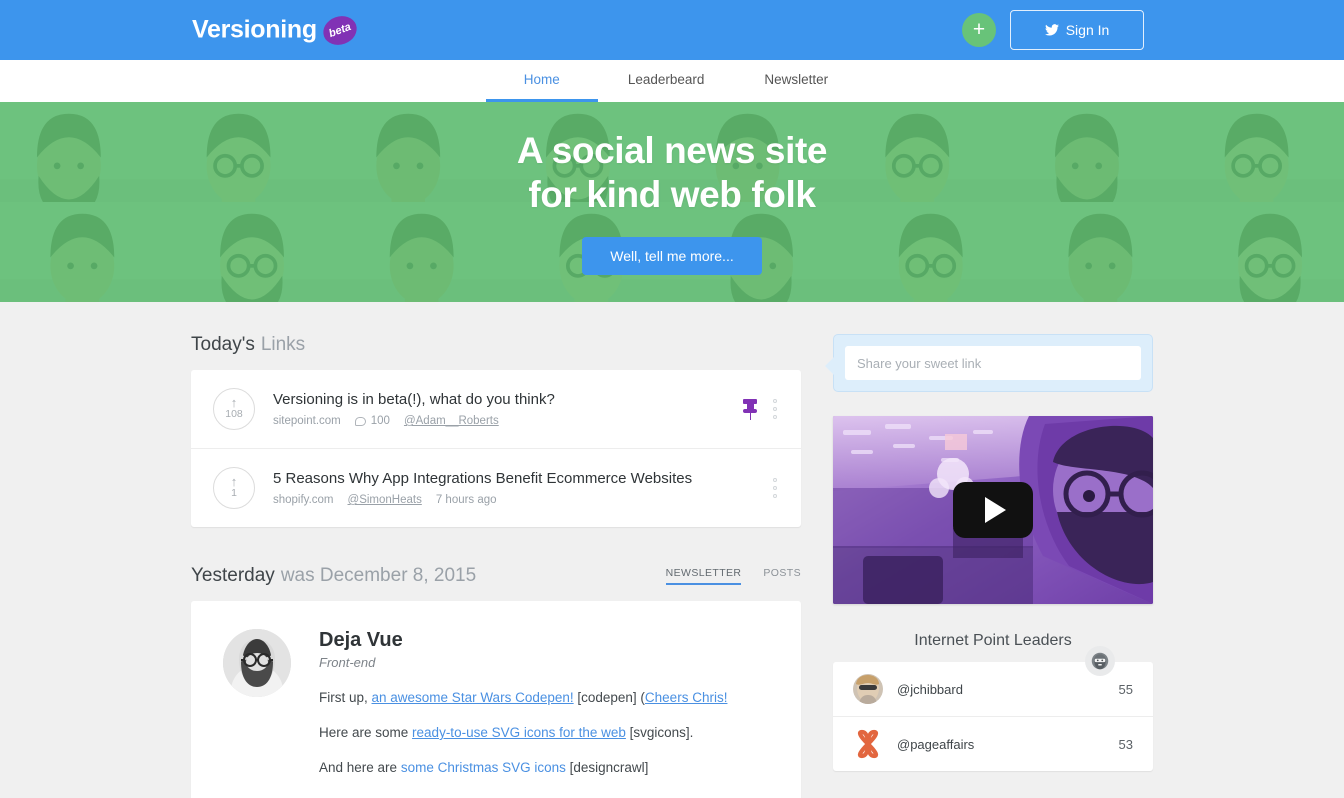 This screenshot has width=1344, height=798. Describe the element at coordinates (451, 421) in the screenshot. I see `link-author: @Adam__Roberts` at that location.